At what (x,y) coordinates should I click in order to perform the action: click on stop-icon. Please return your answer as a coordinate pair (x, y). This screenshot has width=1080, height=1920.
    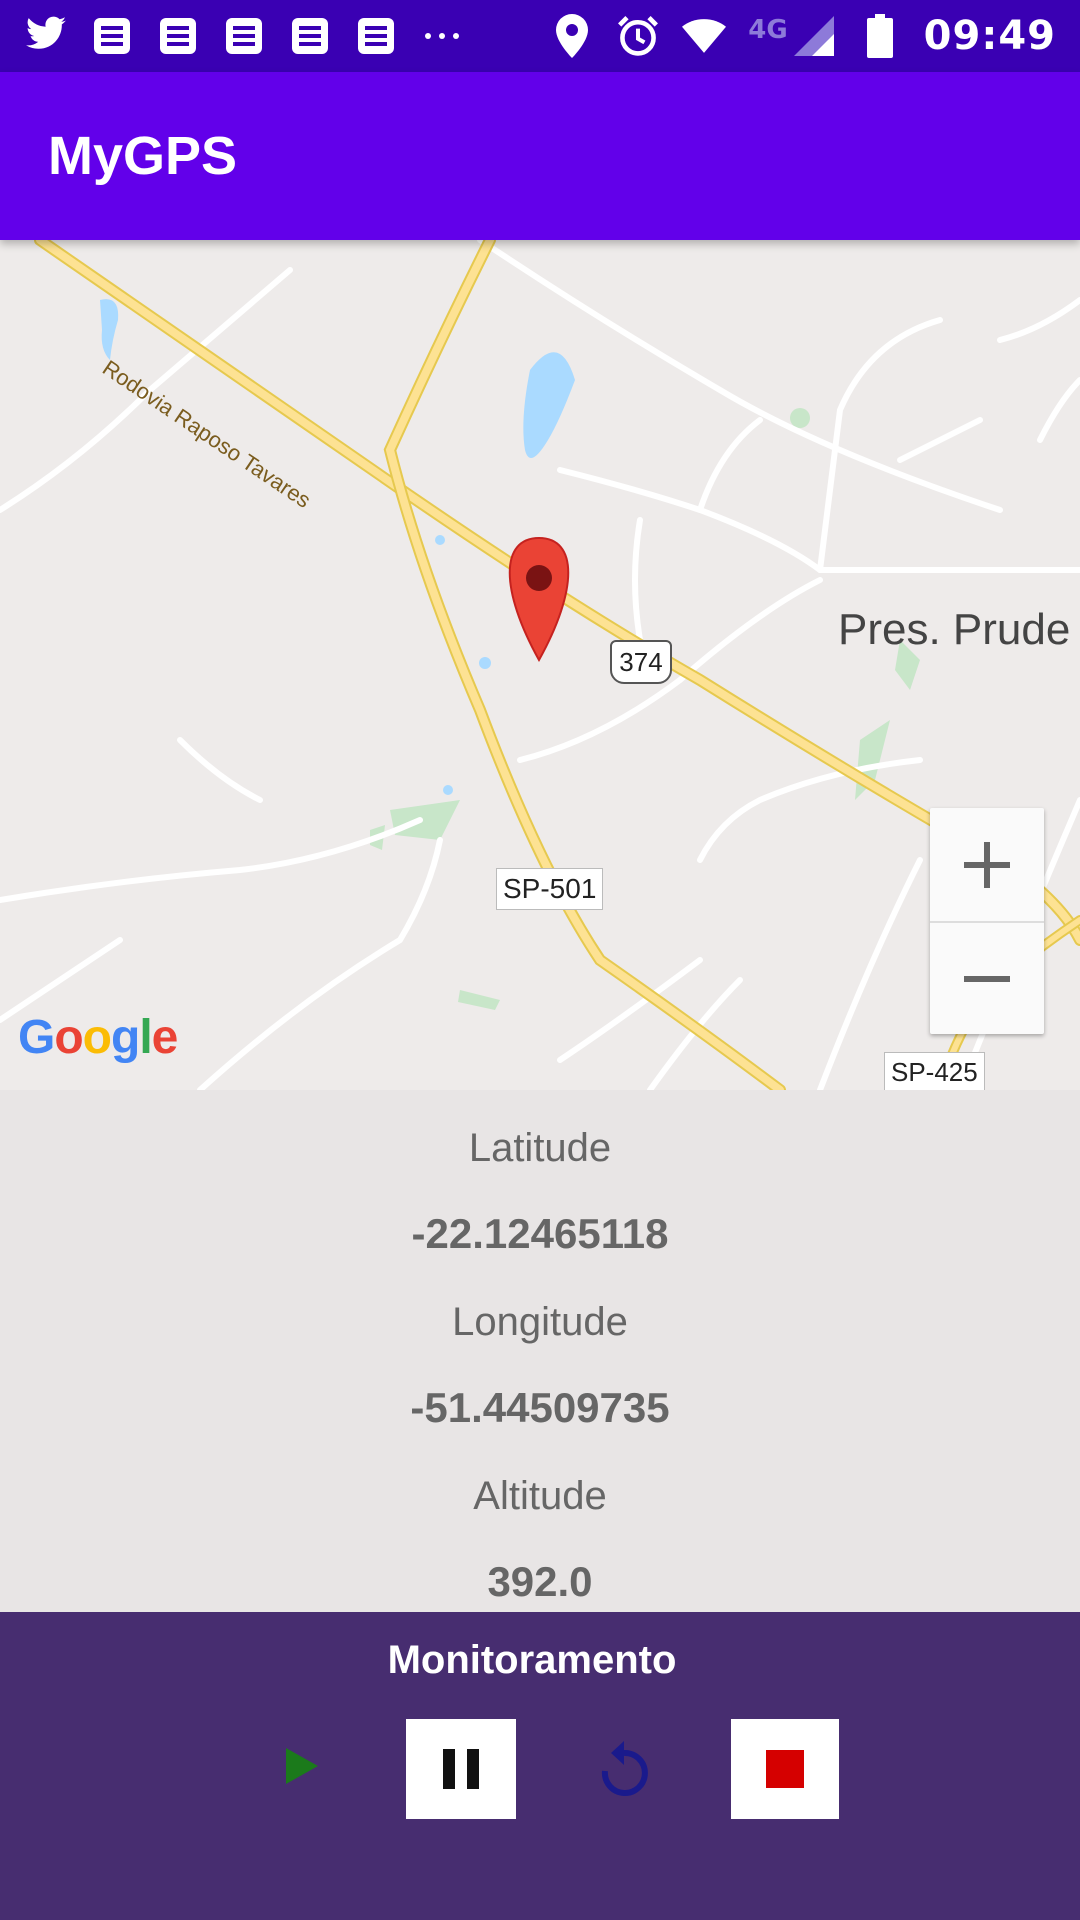
    Looking at the image, I should click on (785, 1769).